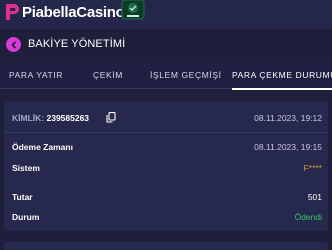 The image size is (332, 250). I want to click on chevron-left-icon, so click(13, 44).